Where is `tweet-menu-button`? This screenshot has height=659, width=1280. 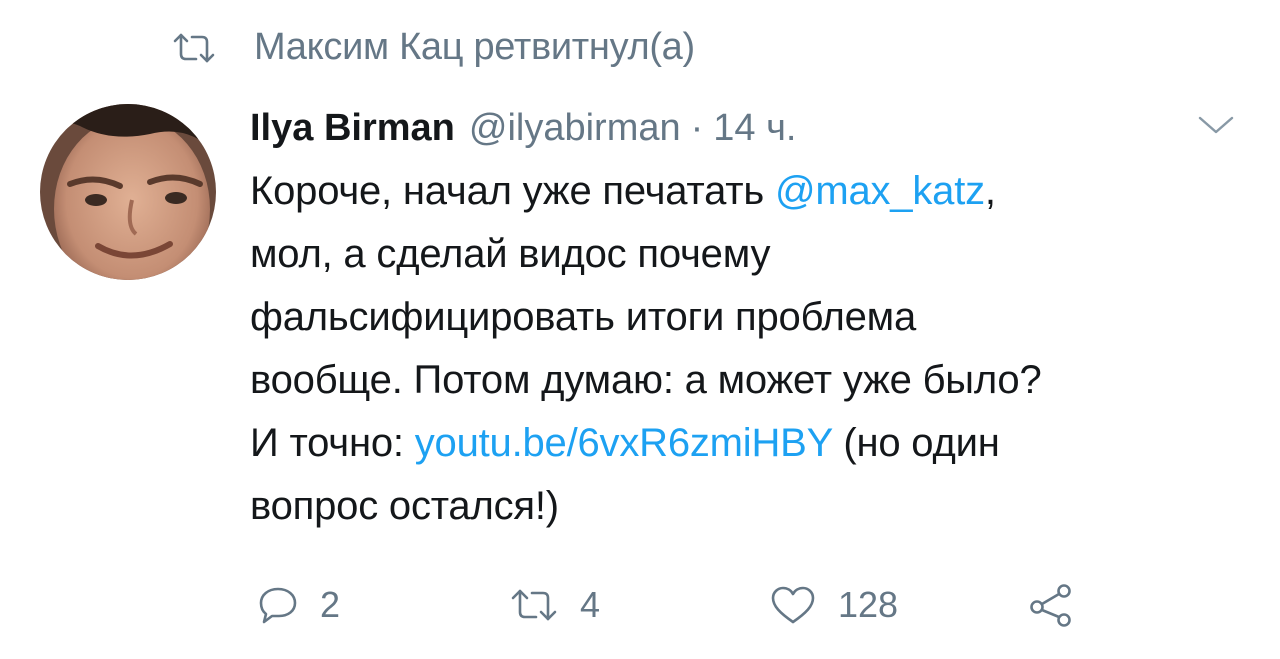 tweet-menu-button is located at coordinates (1216, 125).